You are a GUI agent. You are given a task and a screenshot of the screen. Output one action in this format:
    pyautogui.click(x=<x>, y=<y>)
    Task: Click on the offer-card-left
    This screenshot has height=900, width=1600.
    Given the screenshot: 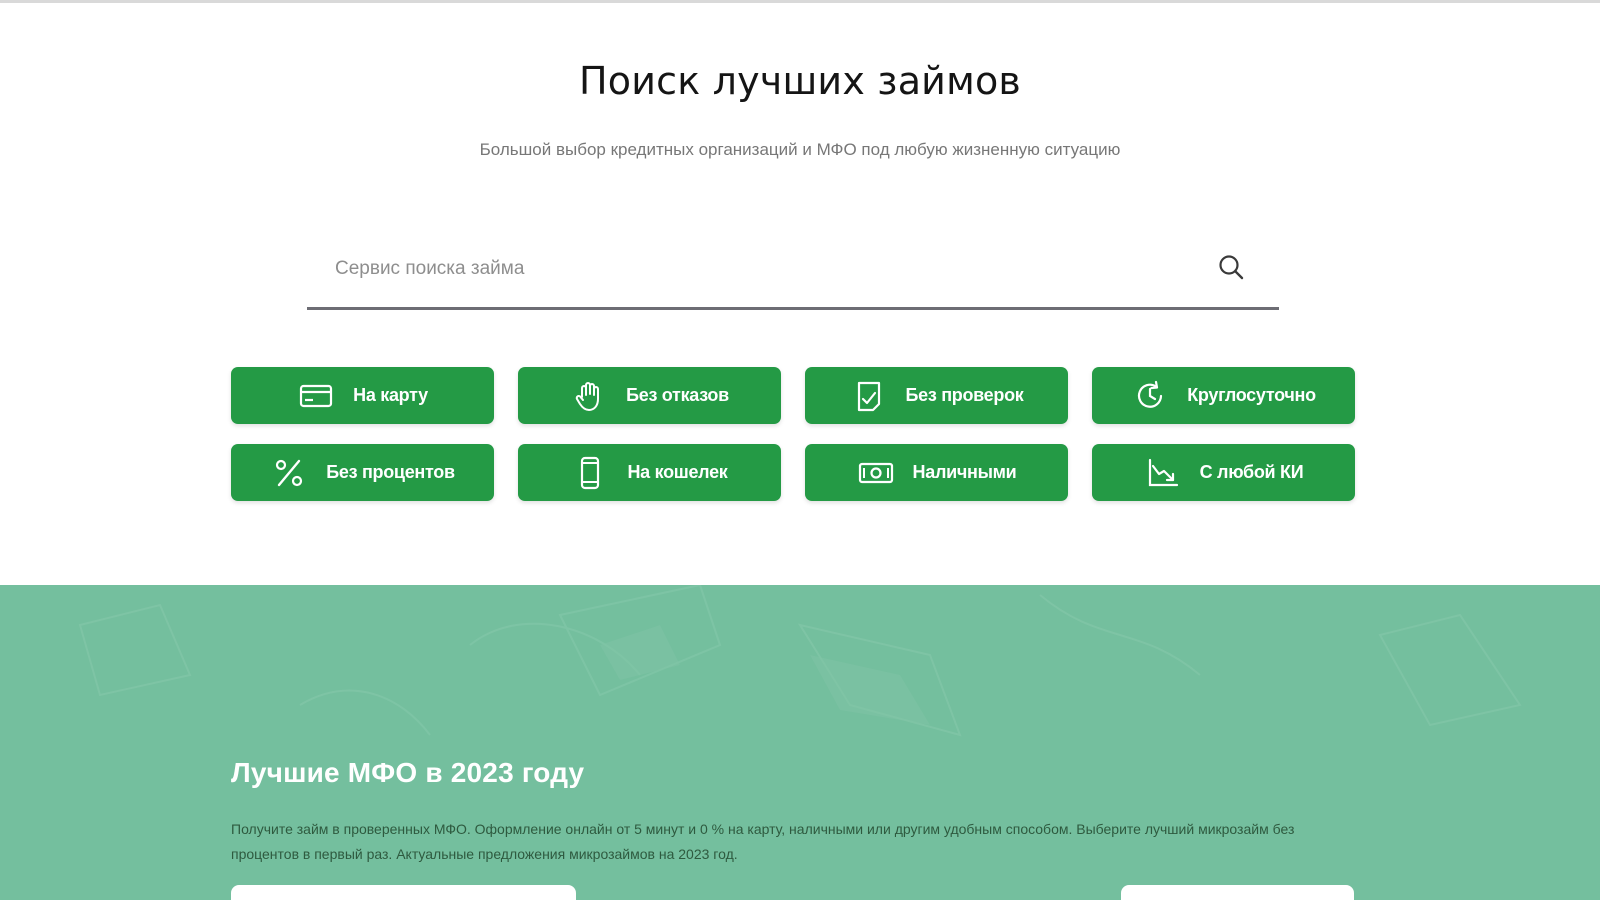 What is the action you would take?
    pyautogui.click(x=403, y=892)
    